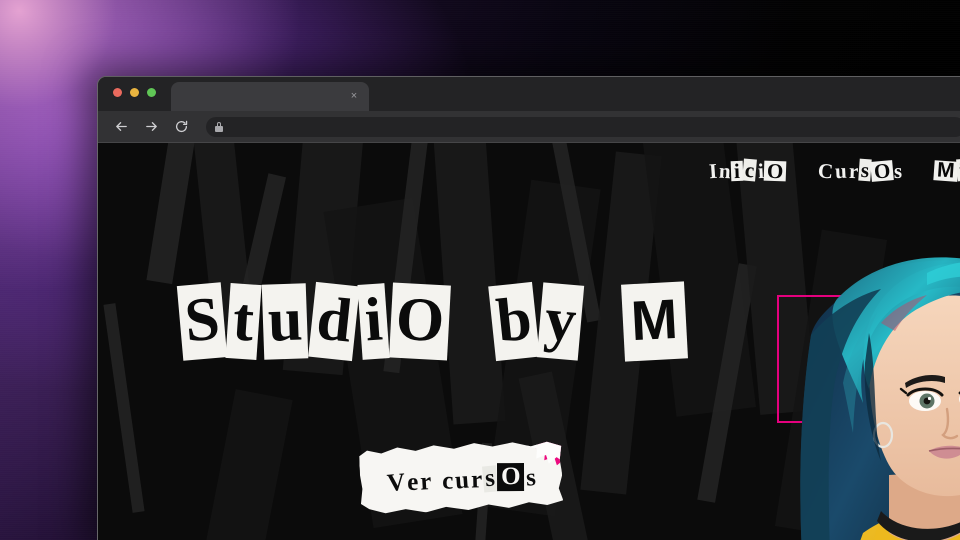 This screenshot has width=960, height=540. Describe the element at coordinates (151, 92) in the screenshot. I see `maximize-window-button` at that location.